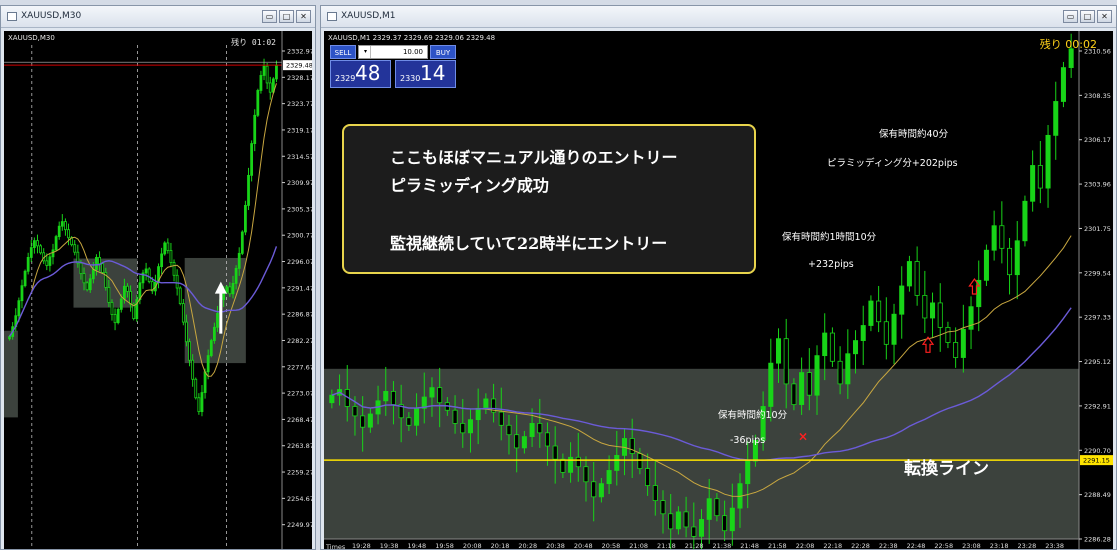 This screenshot has height=550, width=1117. I want to click on label-hold-1h10: 保有時間約1時間10分, so click(829, 237).